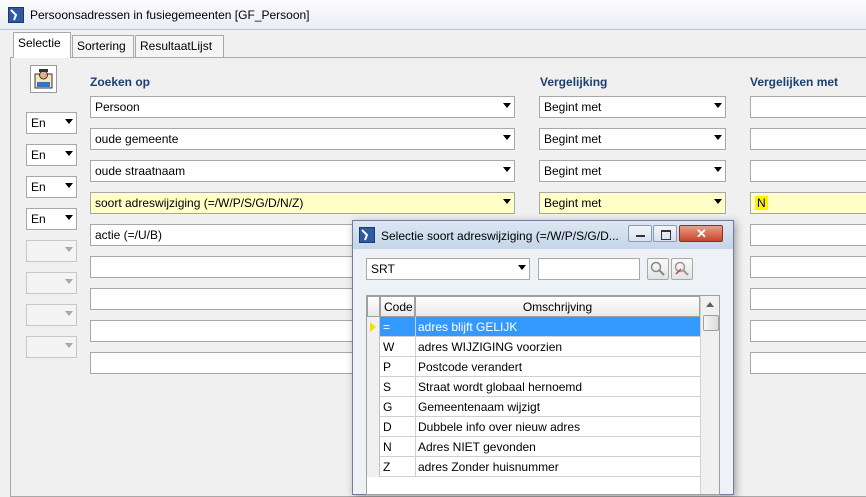 This screenshot has width=866, height=497. Describe the element at coordinates (103, 46) in the screenshot. I see `tab-sortering: Sortering` at that location.